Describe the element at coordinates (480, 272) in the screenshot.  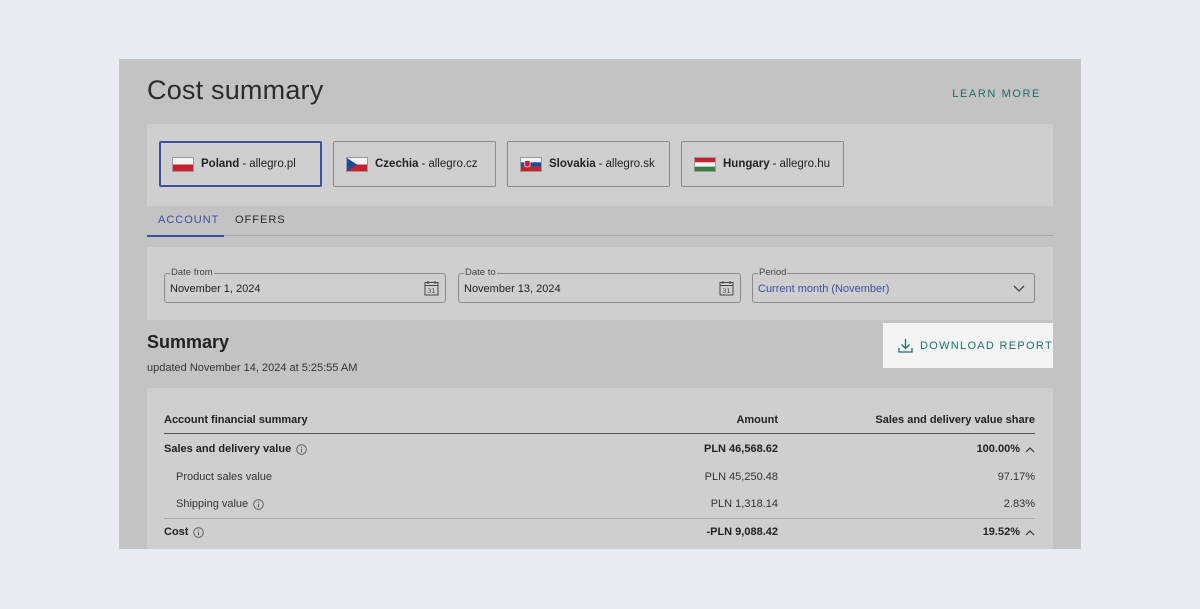
I see `date-to-label: Date to` at that location.